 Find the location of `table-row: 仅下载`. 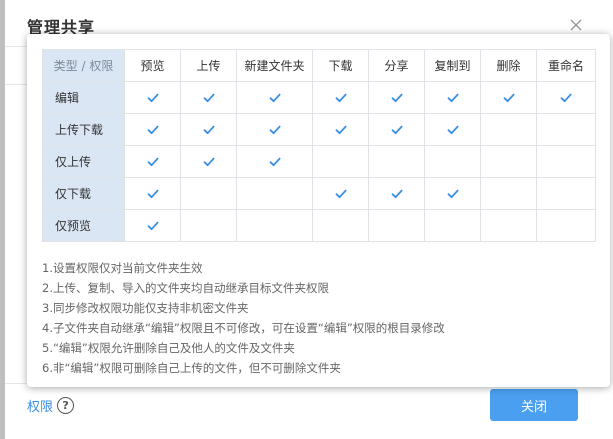

table-row: 仅下载 is located at coordinates (319, 193).